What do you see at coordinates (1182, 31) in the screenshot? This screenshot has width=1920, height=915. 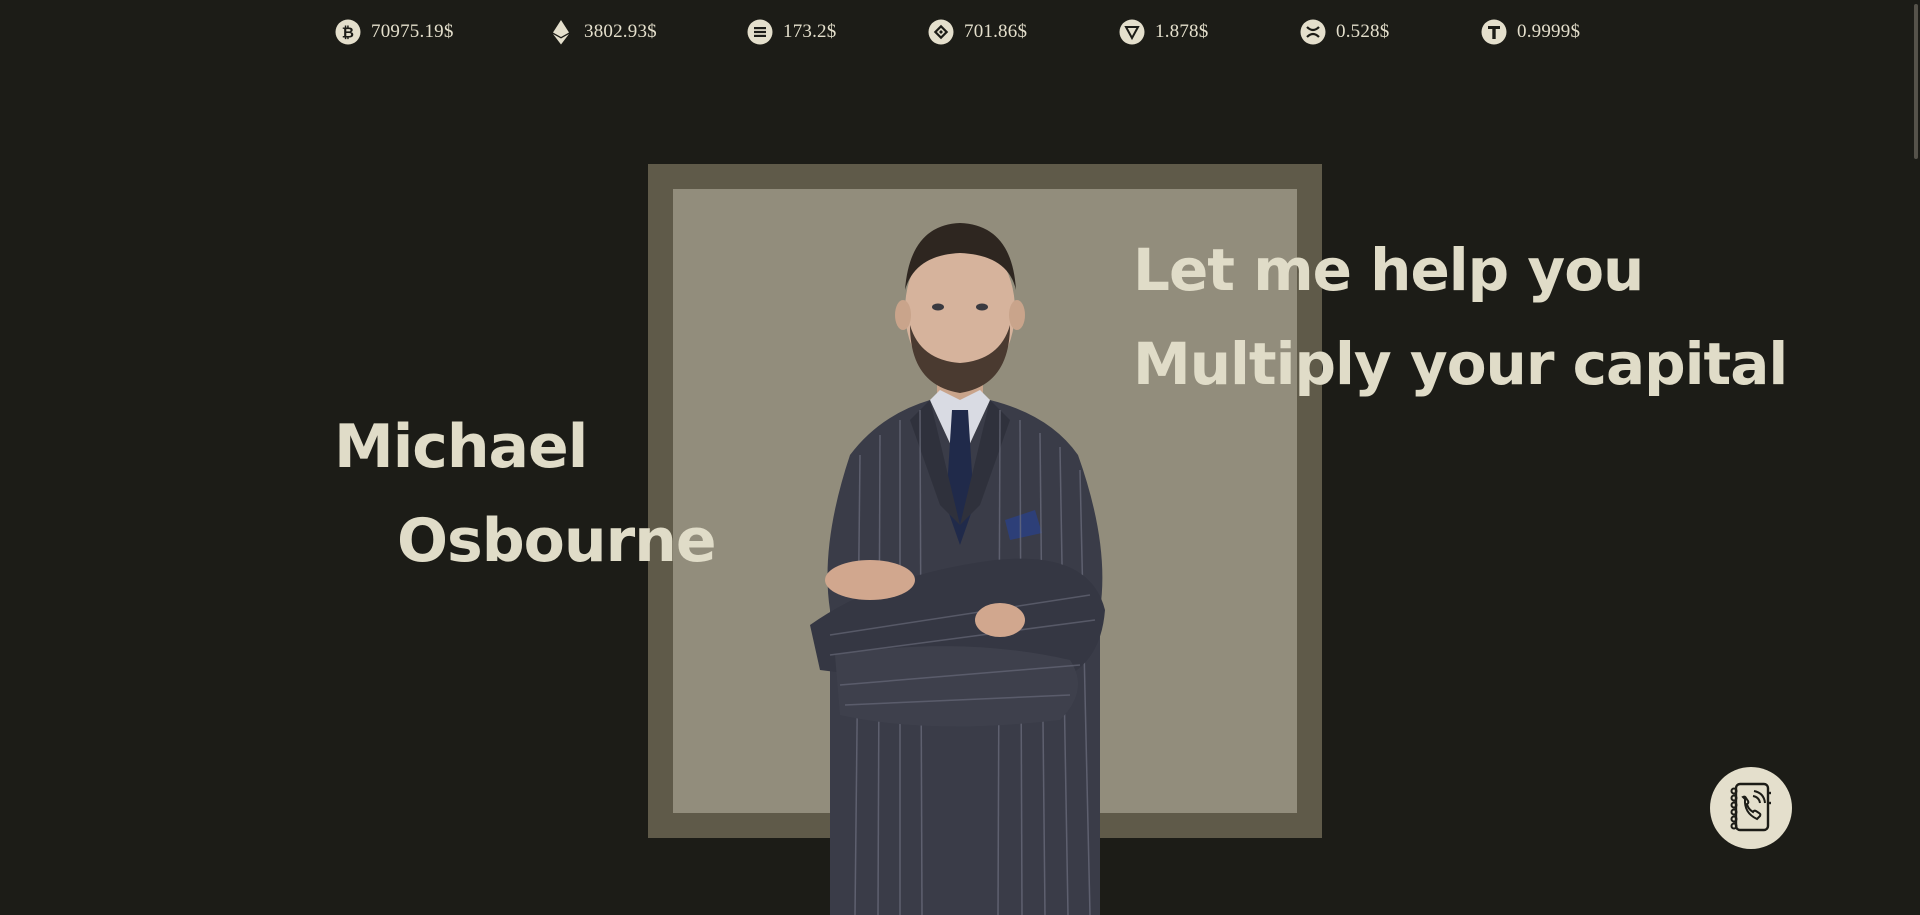 I see `ticker-price: 1.878$` at bounding box center [1182, 31].